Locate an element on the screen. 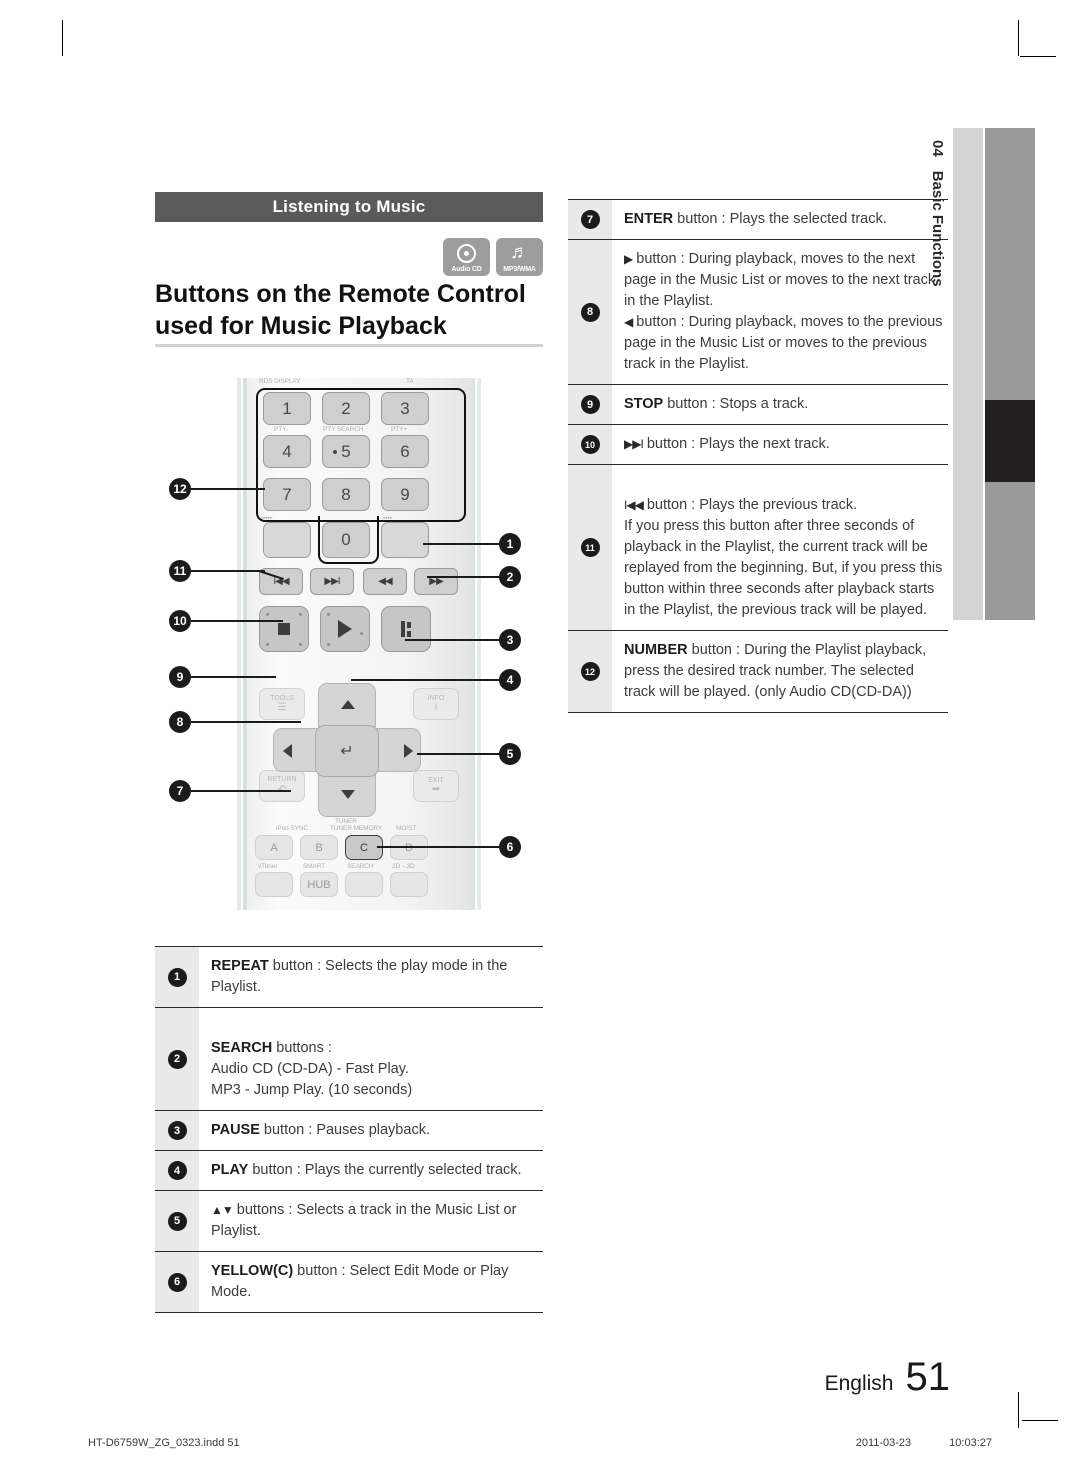  remote-key-return: RETURN ↶ is located at coordinates (282, 786).